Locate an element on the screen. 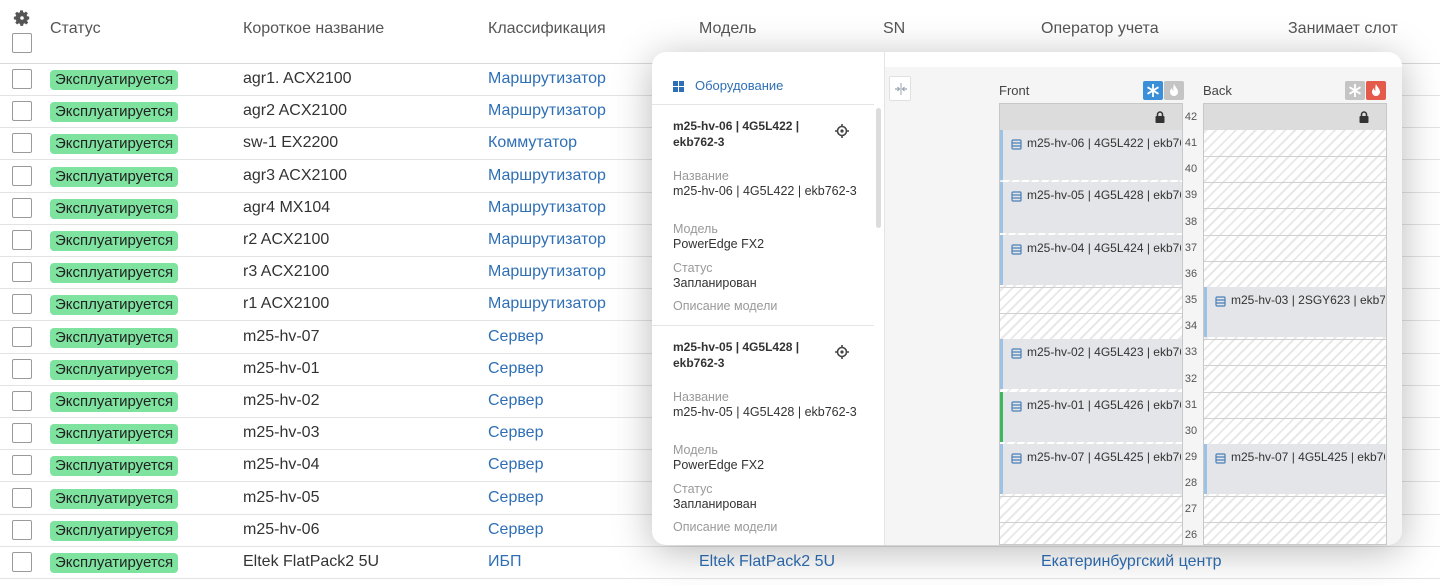 This screenshot has height=585, width=1440. equipment-list-header: Оборудование is located at coordinates (763, 78).